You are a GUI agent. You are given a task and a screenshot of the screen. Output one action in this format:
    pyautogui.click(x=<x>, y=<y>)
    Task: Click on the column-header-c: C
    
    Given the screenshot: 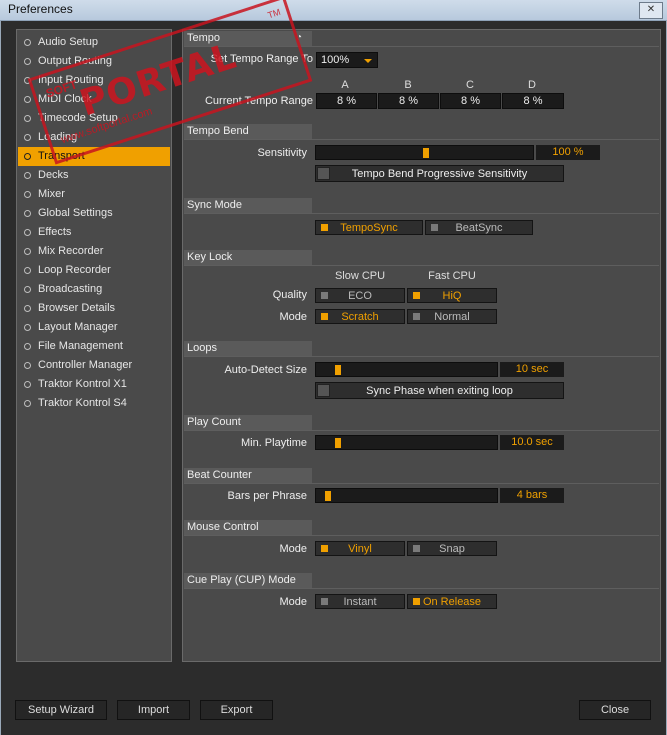 What is the action you would take?
    pyautogui.click(x=470, y=85)
    